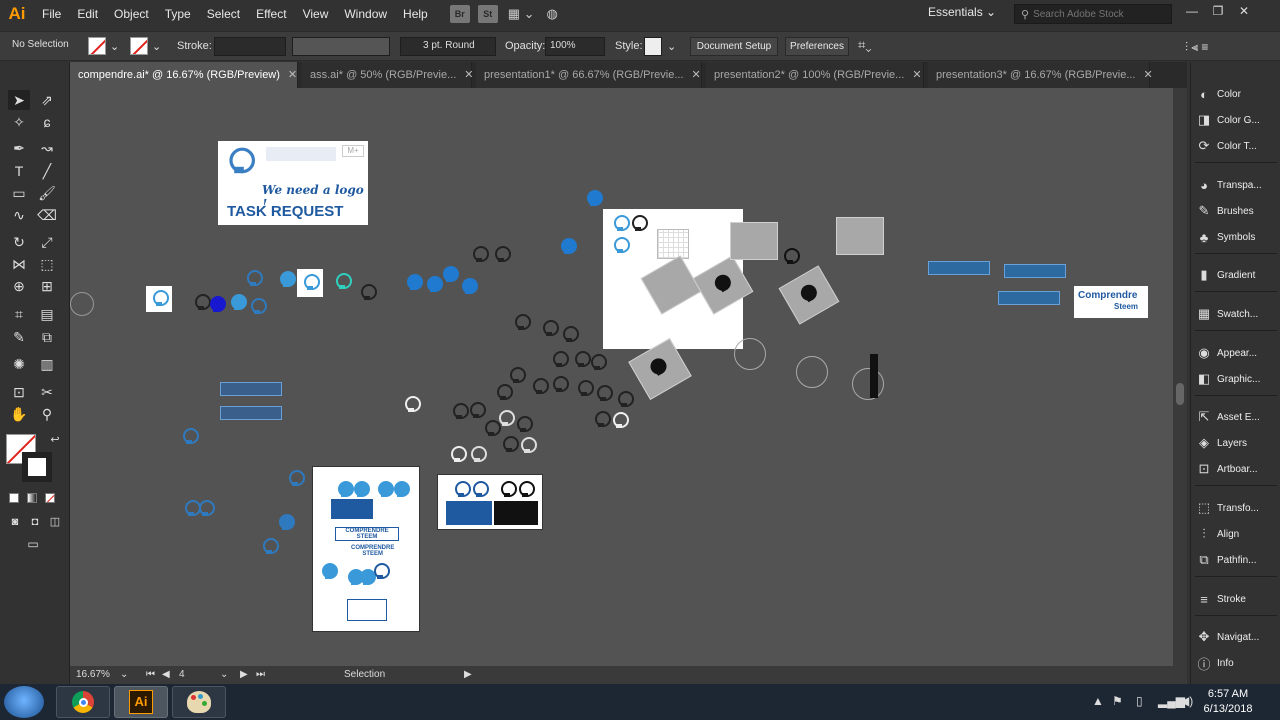 The width and height of the screenshot is (1280, 720). What do you see at coordinates (47, 242) in the screenshot?
I see `scale-tool-icon: ⤢` at bounding box center [47, 242].